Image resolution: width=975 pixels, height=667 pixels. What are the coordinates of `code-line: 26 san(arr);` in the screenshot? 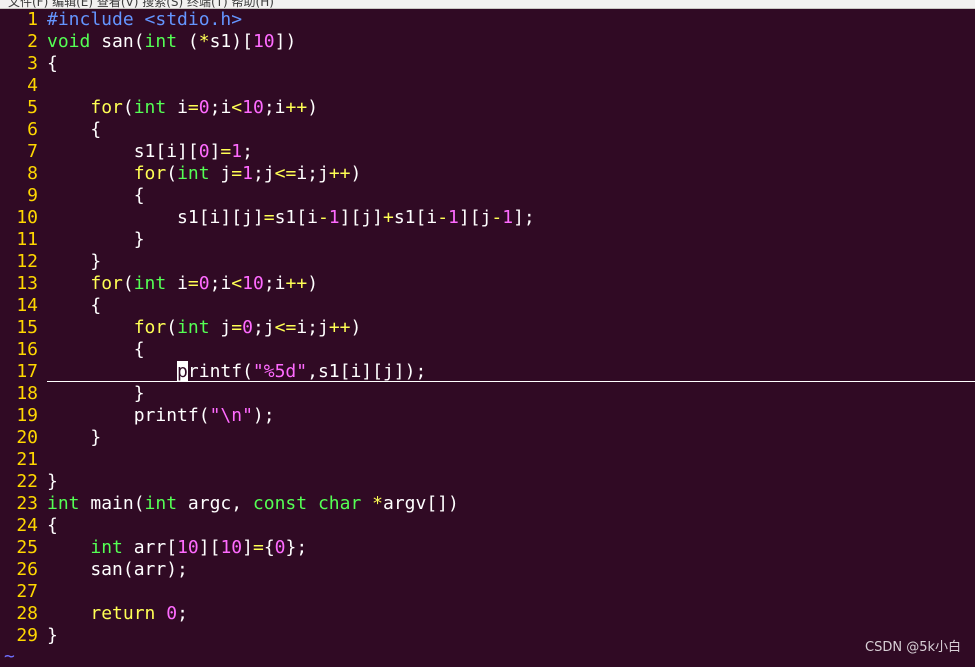 It's located at (487, 570).